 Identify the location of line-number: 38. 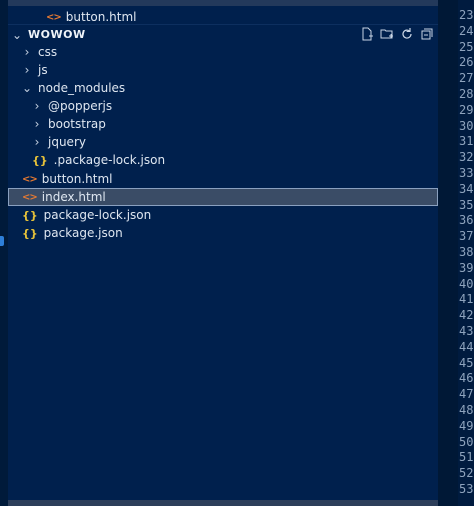
(466, 252).